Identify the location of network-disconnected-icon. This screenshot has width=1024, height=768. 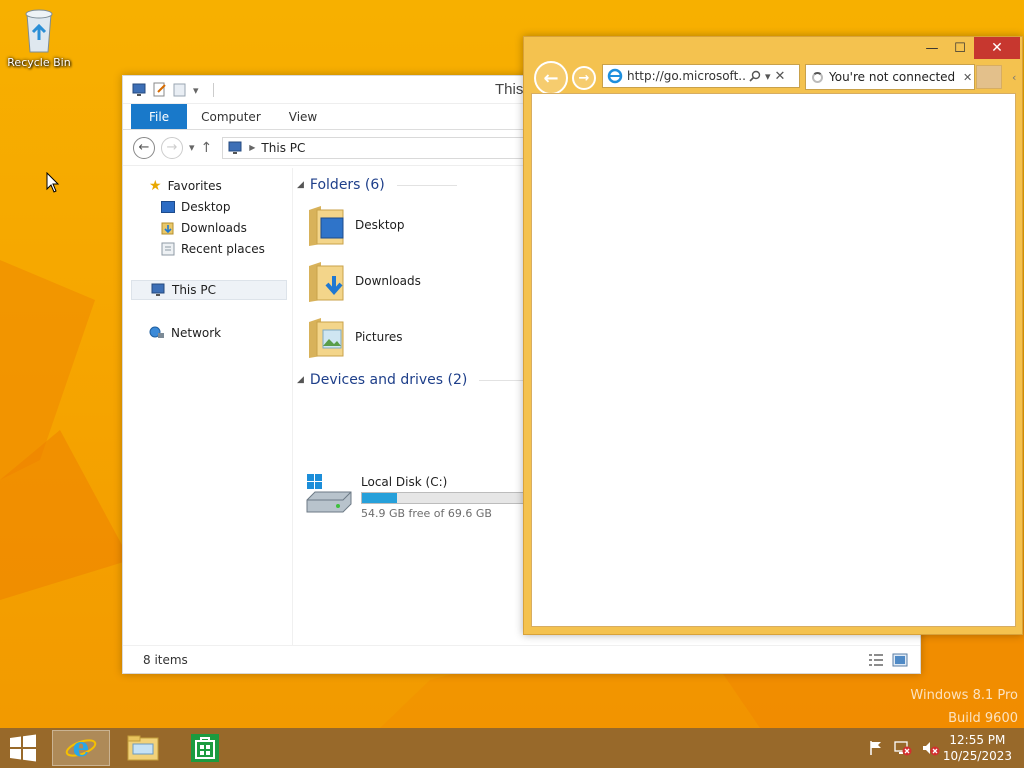
(903, 748).